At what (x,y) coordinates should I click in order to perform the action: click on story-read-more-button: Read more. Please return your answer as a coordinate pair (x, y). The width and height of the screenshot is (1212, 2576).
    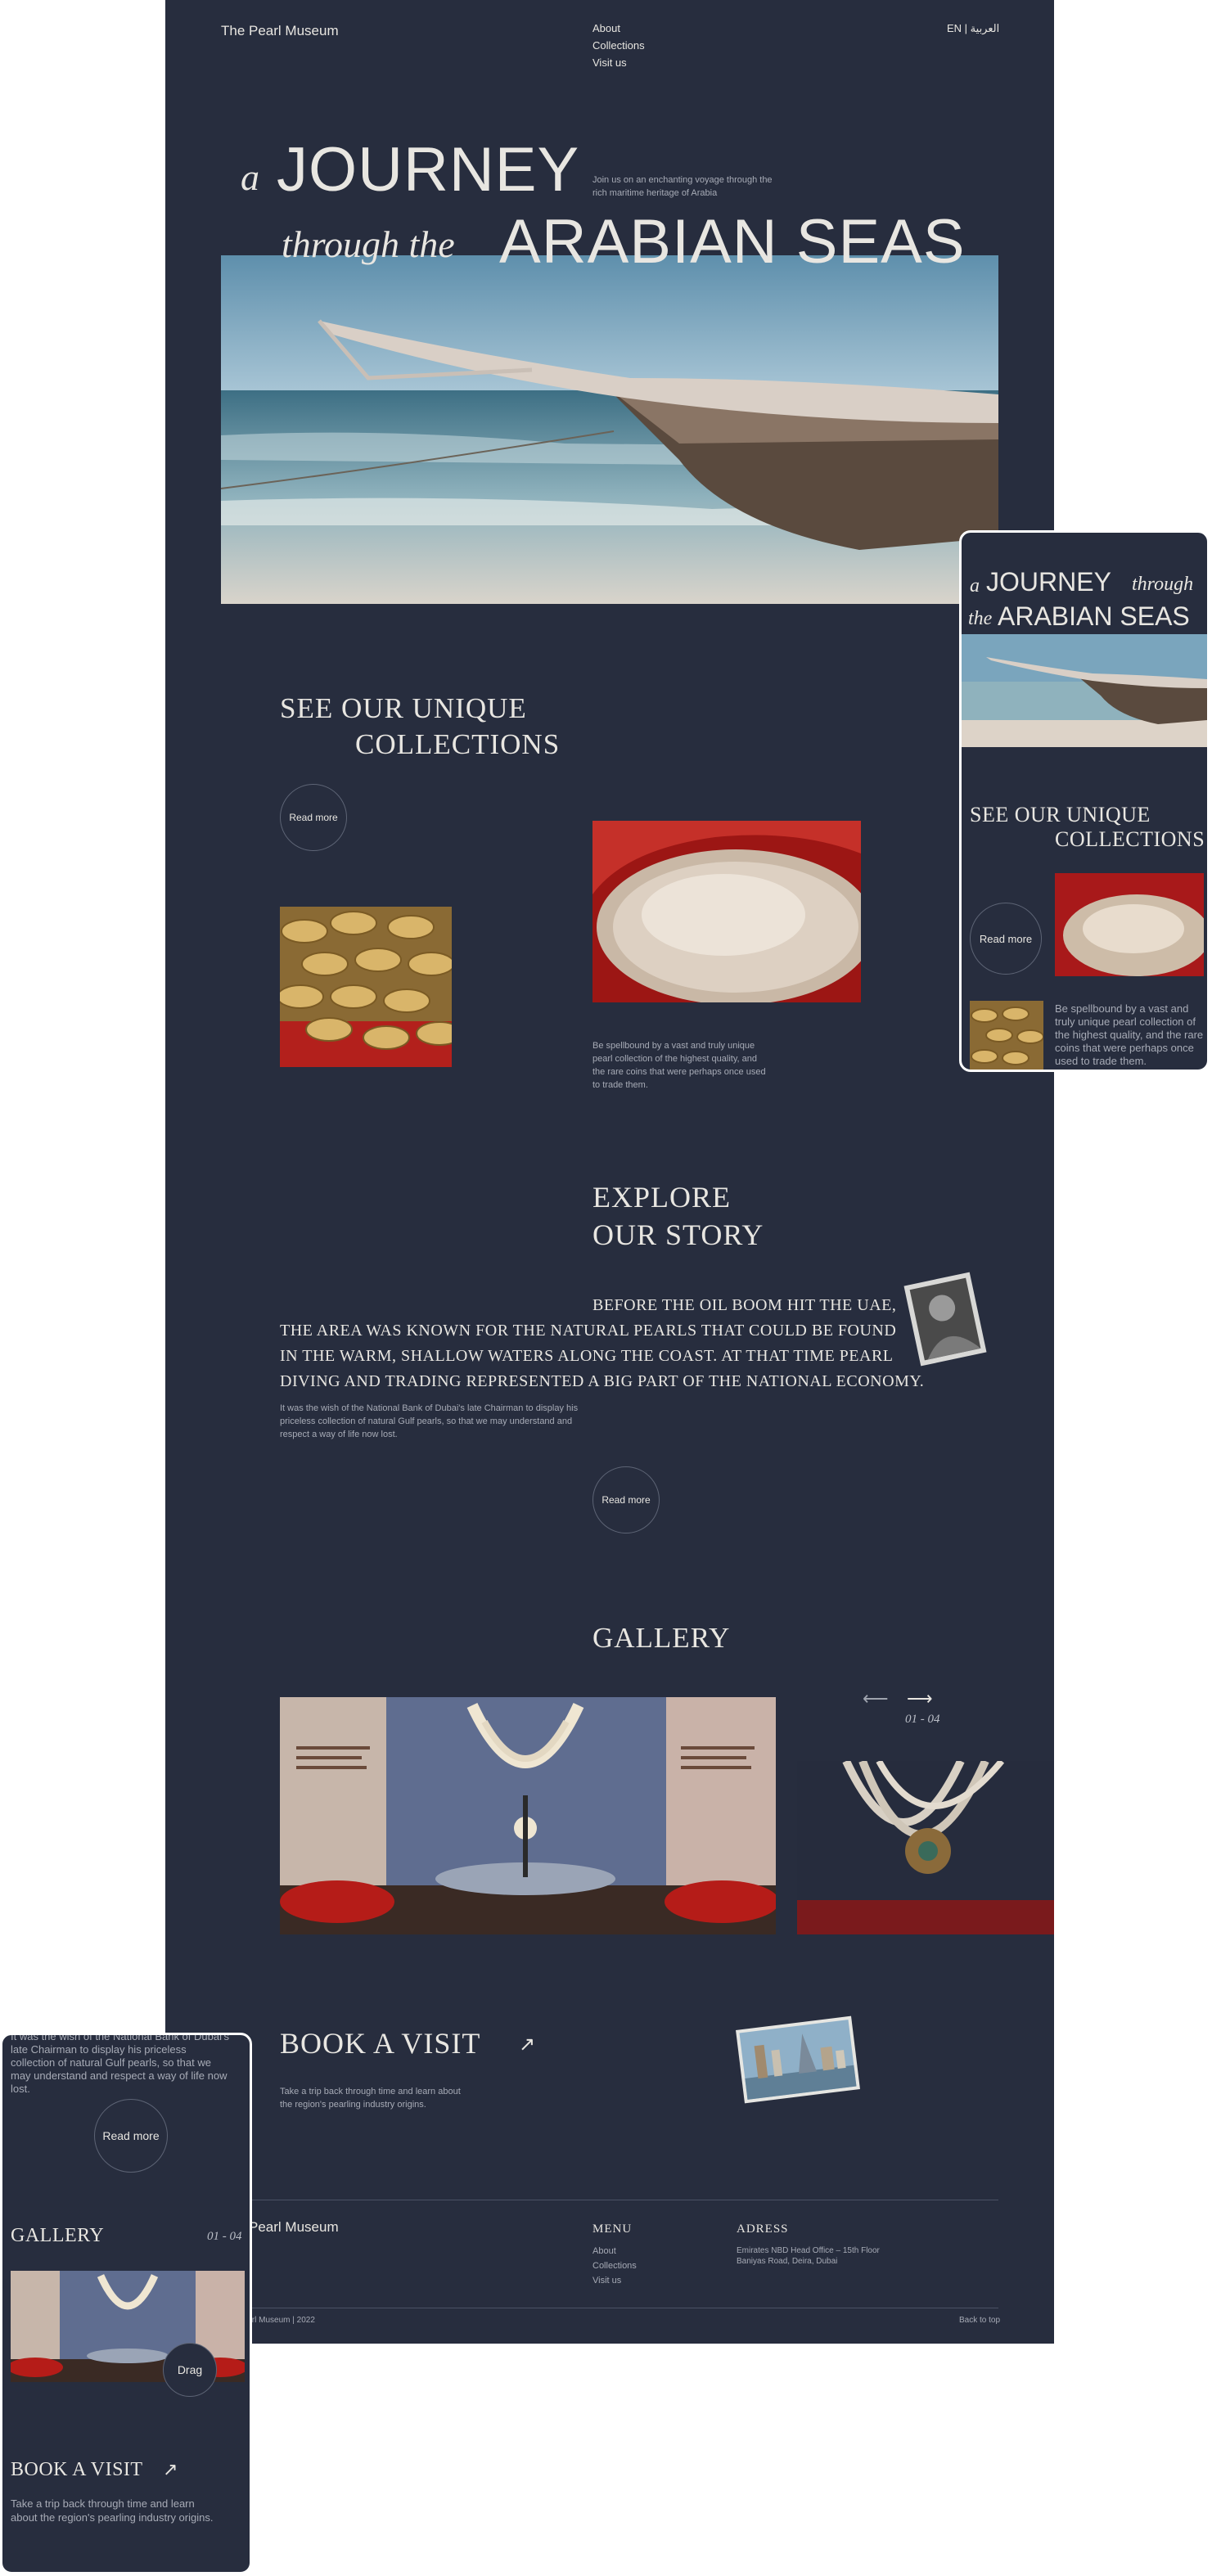
    Looking at the image, I should click on (626, 1499).